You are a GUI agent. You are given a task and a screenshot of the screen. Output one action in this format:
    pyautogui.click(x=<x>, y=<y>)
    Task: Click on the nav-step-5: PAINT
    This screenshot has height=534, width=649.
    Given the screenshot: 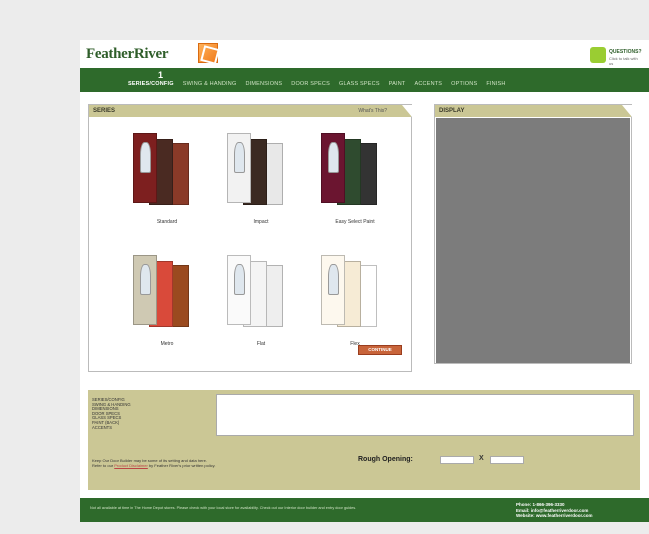 What is the action you would take?
    pyautogui.click(x=397, y=84)
    